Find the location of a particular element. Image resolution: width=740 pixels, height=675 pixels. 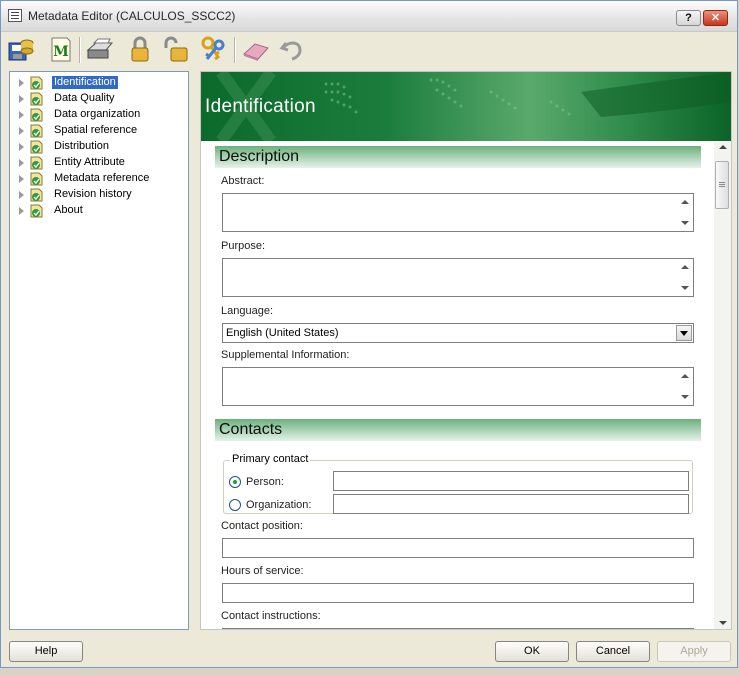

close-title-button: ✕ is located at coordinates (715, 18).